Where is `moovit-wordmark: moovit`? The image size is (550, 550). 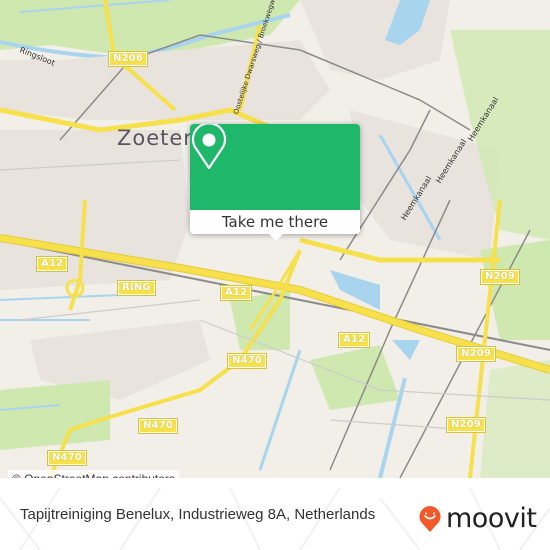
moovit-wordmark: moovit is located at coordinates (491, 518).